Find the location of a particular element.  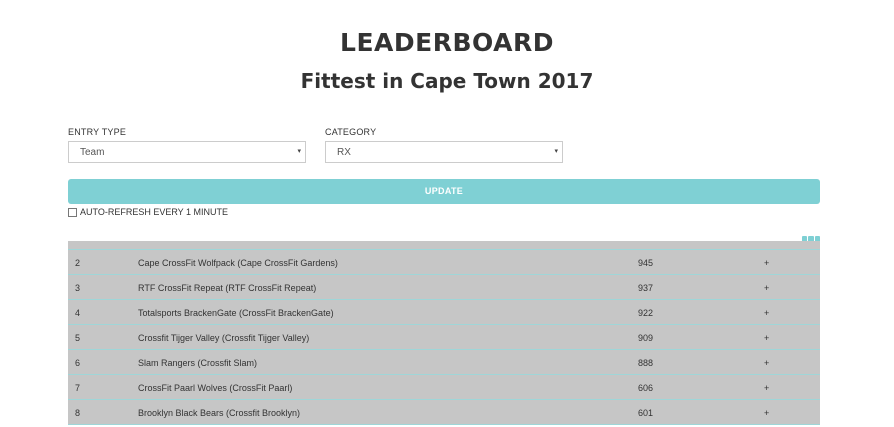

rank-cell: 4 is located at coordinates (78, 313).